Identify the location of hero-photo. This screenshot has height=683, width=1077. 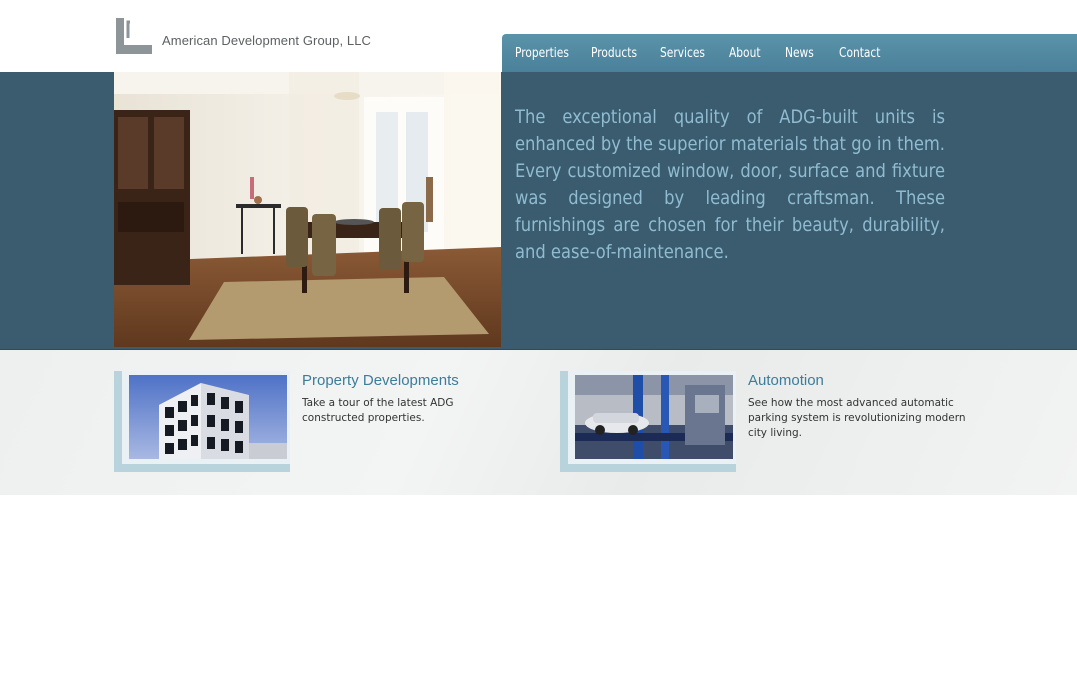
(307, 209).